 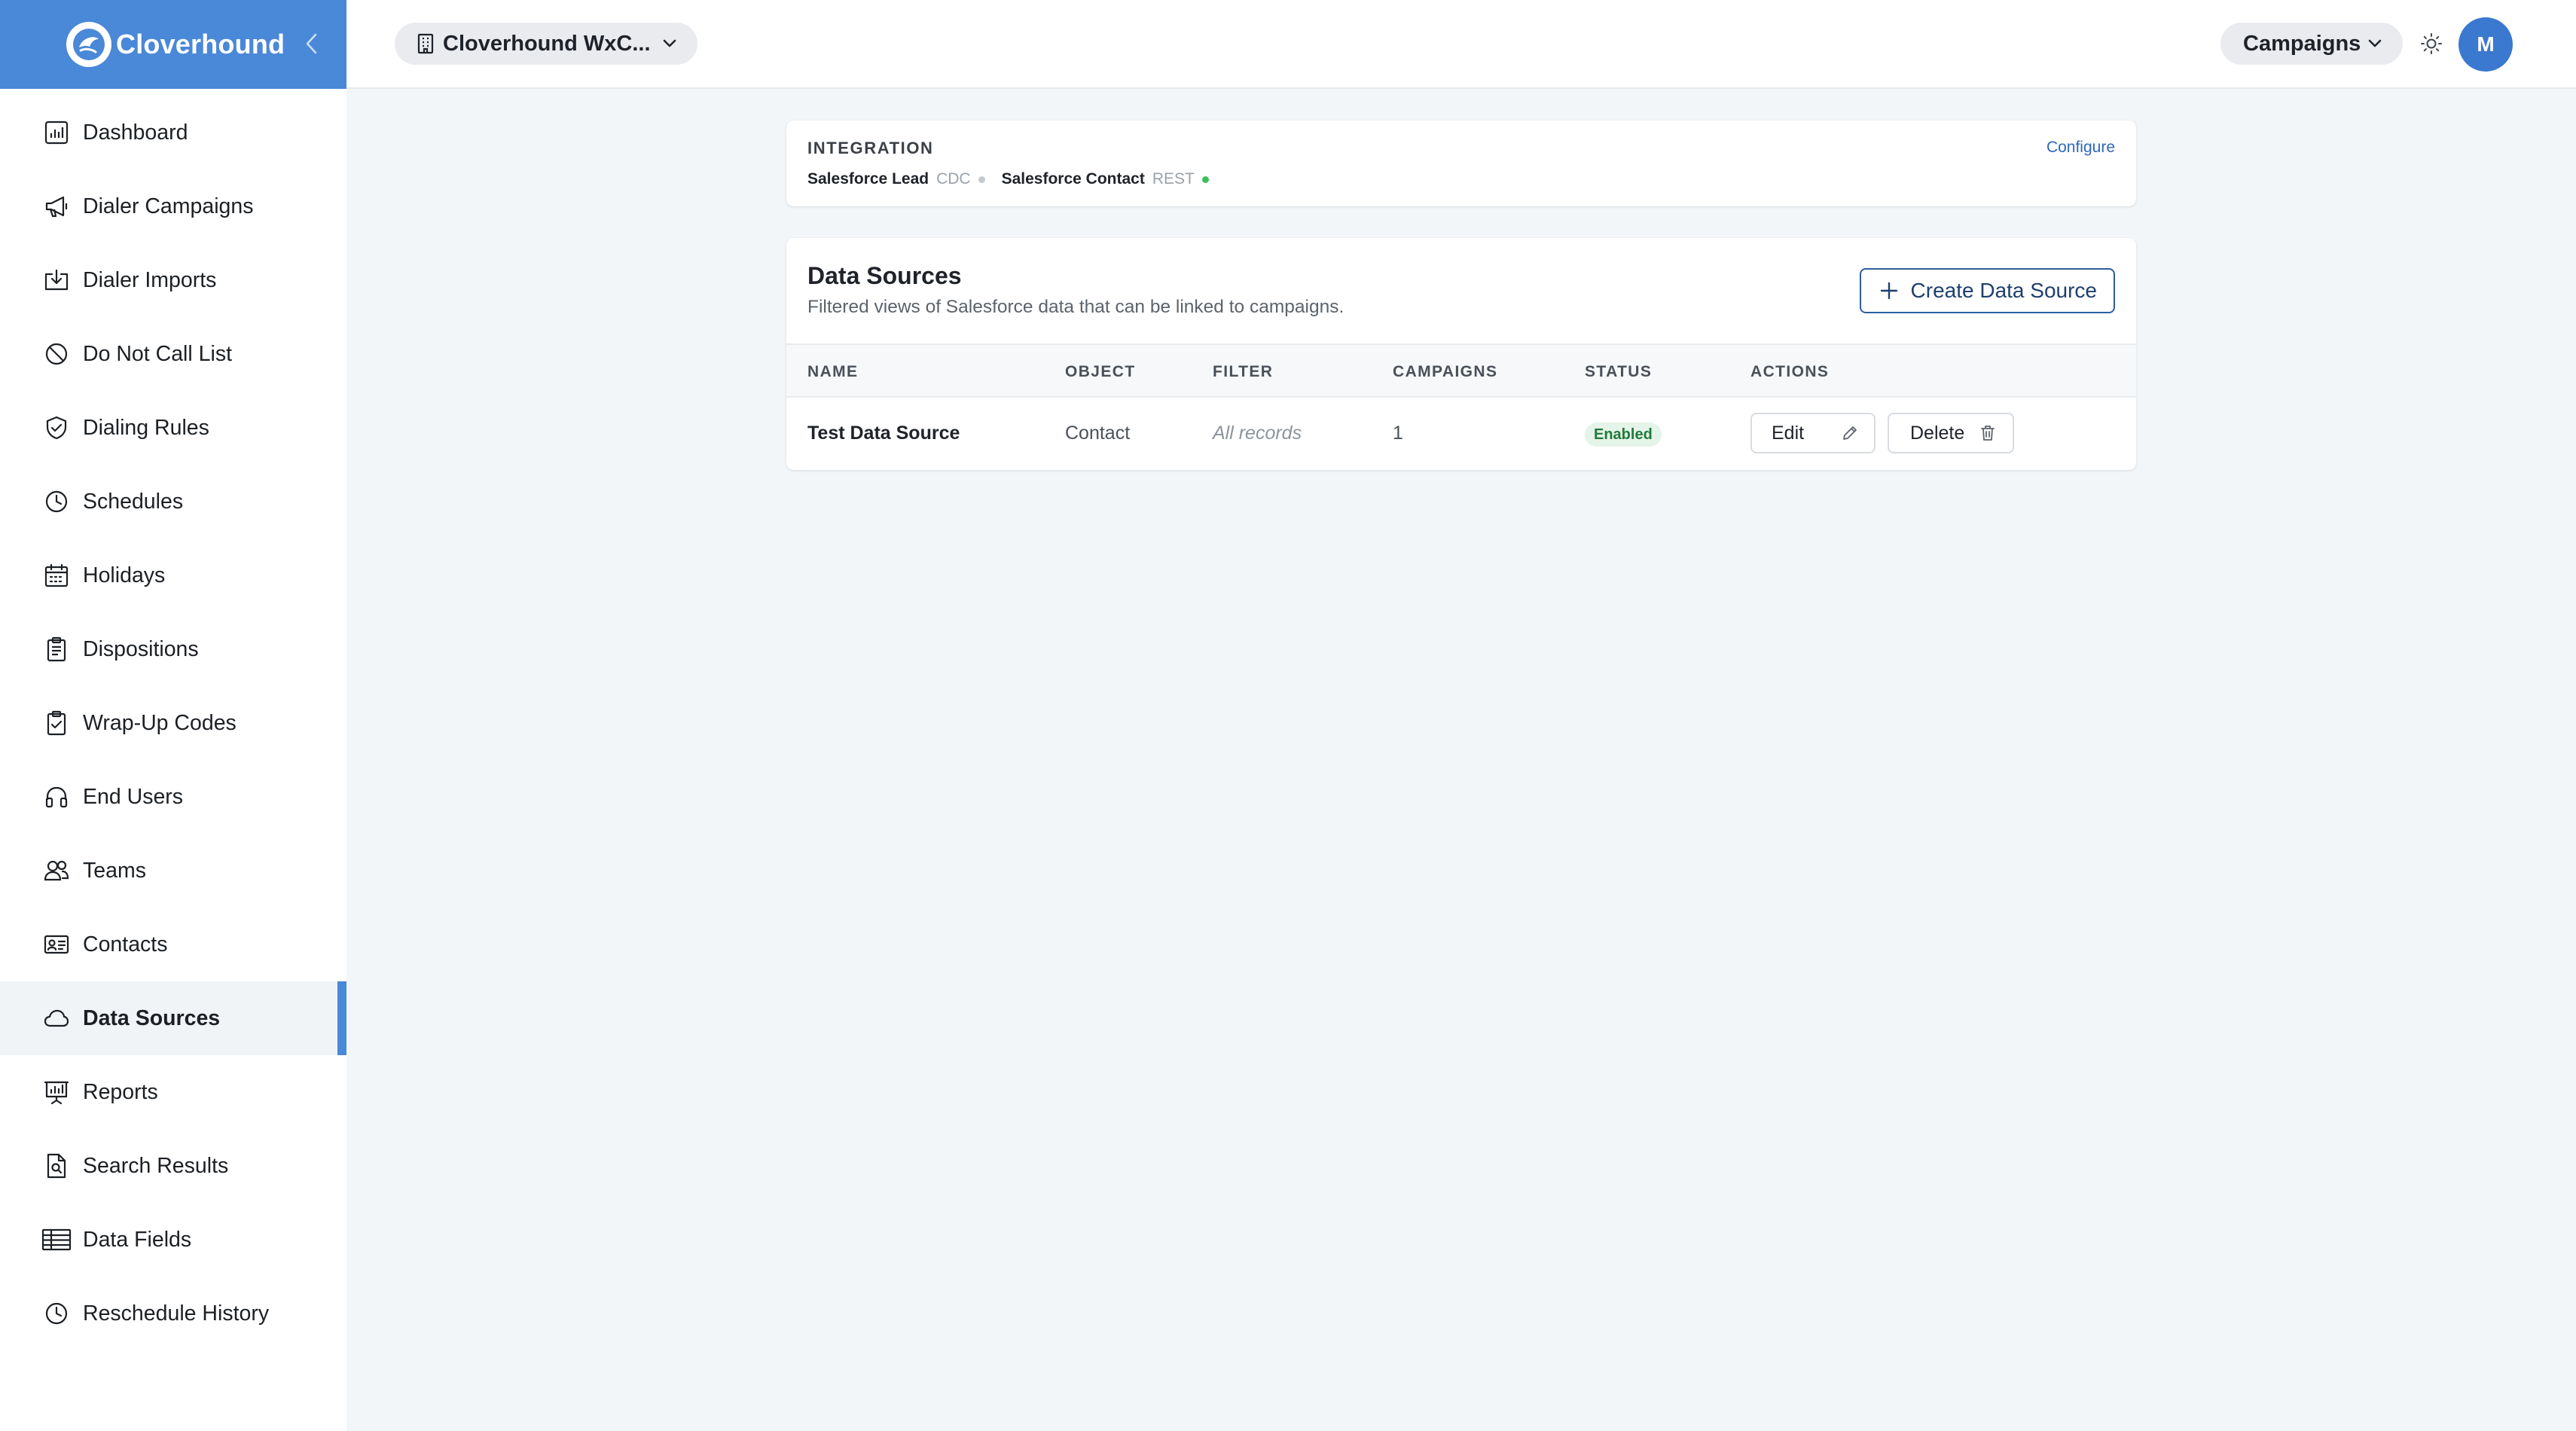 What do you see at coordinates (201, 44) in the screenshot?
I see `brand-name: Cloverhound` at bounding box center [201, 44].